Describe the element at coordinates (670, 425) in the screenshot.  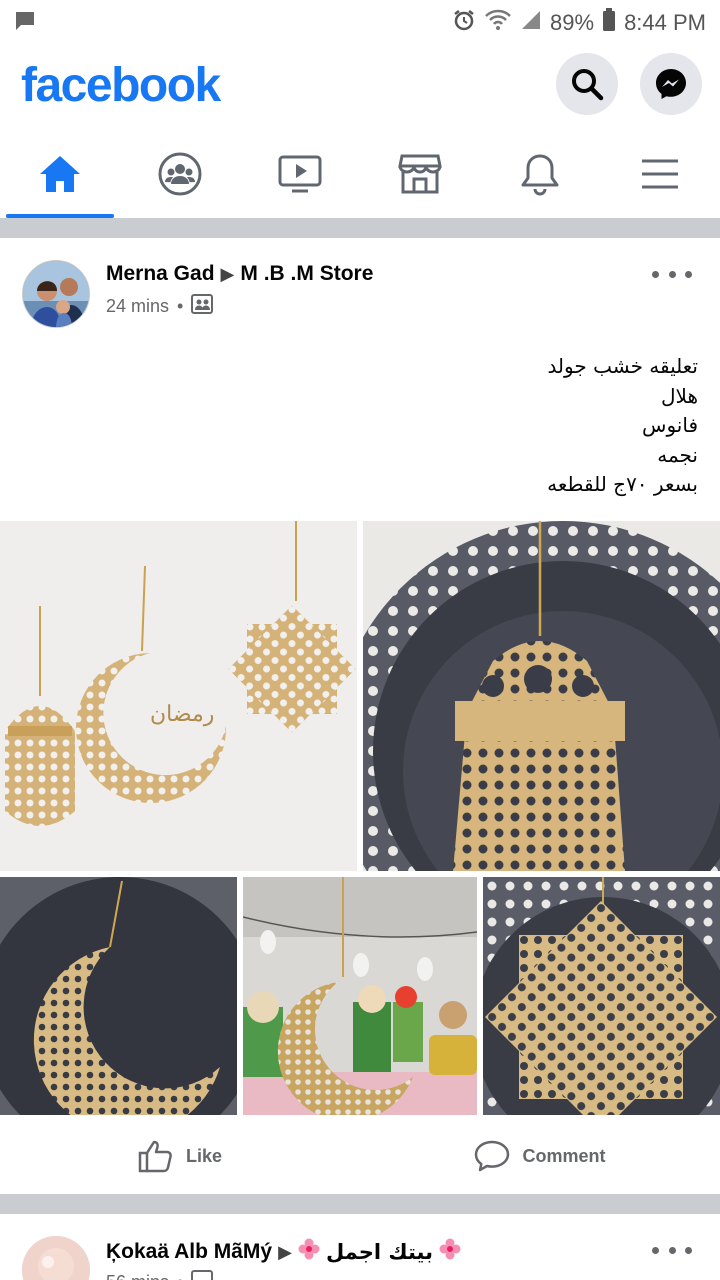
I see `post-text-line: فانوس` at that location.